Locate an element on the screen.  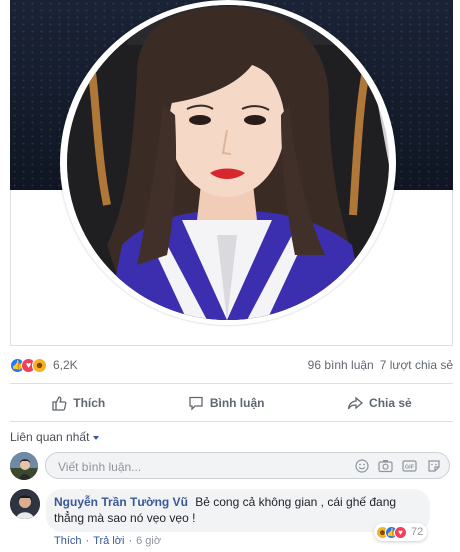
current-user-avatar is located at coordinates (24, 466).